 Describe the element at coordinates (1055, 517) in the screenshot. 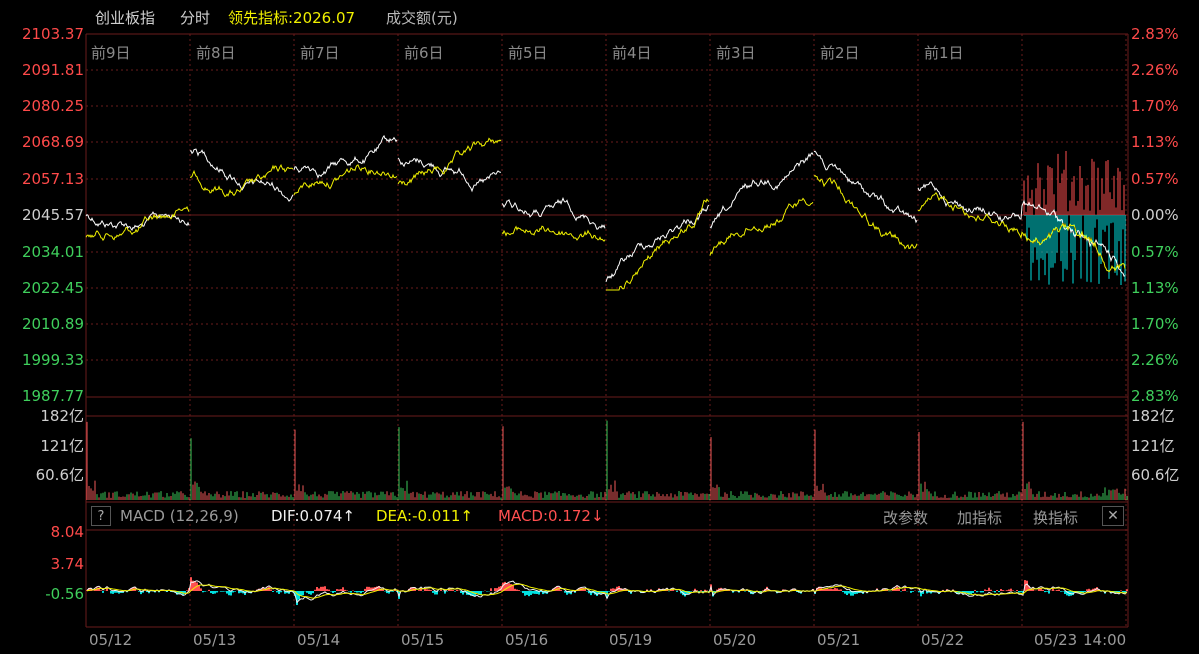

I see `switch-indicator-button: 换指标` at that location.